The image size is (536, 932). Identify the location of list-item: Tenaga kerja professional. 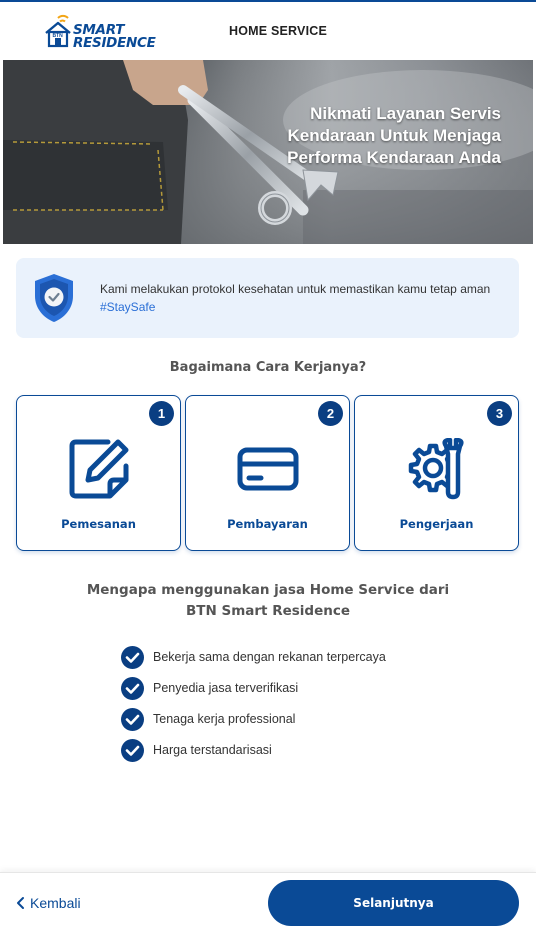
(253, 723).